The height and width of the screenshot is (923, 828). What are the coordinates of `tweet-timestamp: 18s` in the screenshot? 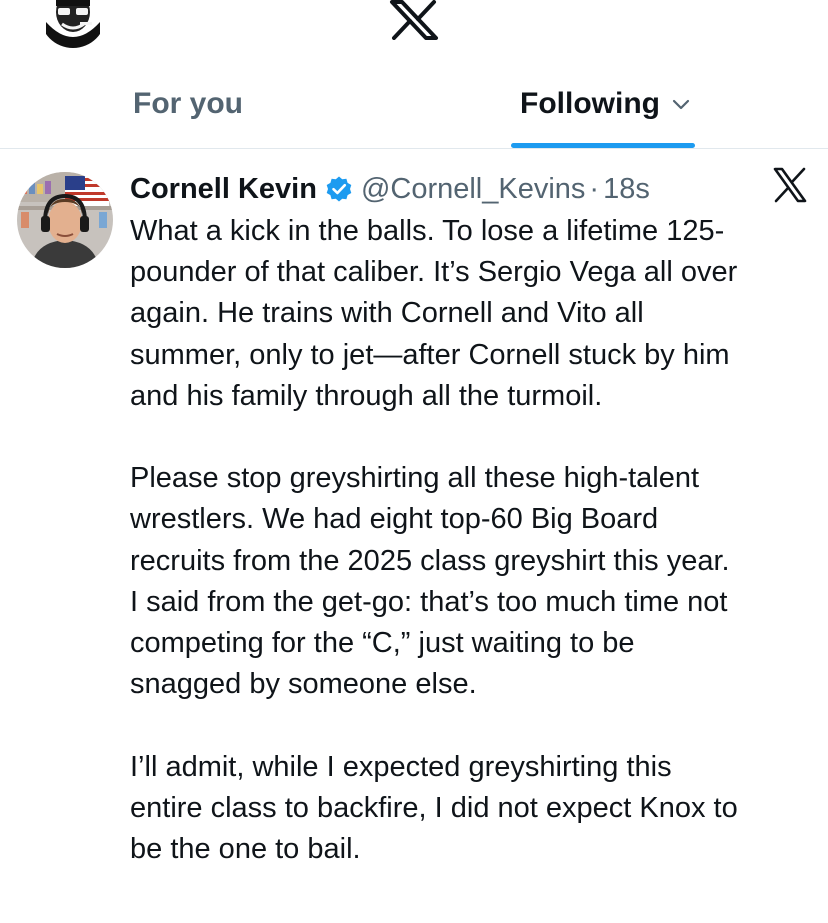 It's located at (626, 189).